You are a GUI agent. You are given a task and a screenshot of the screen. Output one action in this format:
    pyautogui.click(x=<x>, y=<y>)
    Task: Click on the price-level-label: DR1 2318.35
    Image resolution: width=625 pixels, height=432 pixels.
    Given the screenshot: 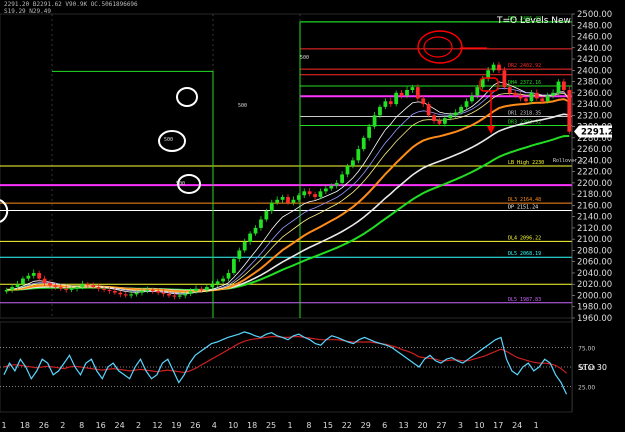 What is the action you would take?
    pyautogui.click(x=524, y=113)
    